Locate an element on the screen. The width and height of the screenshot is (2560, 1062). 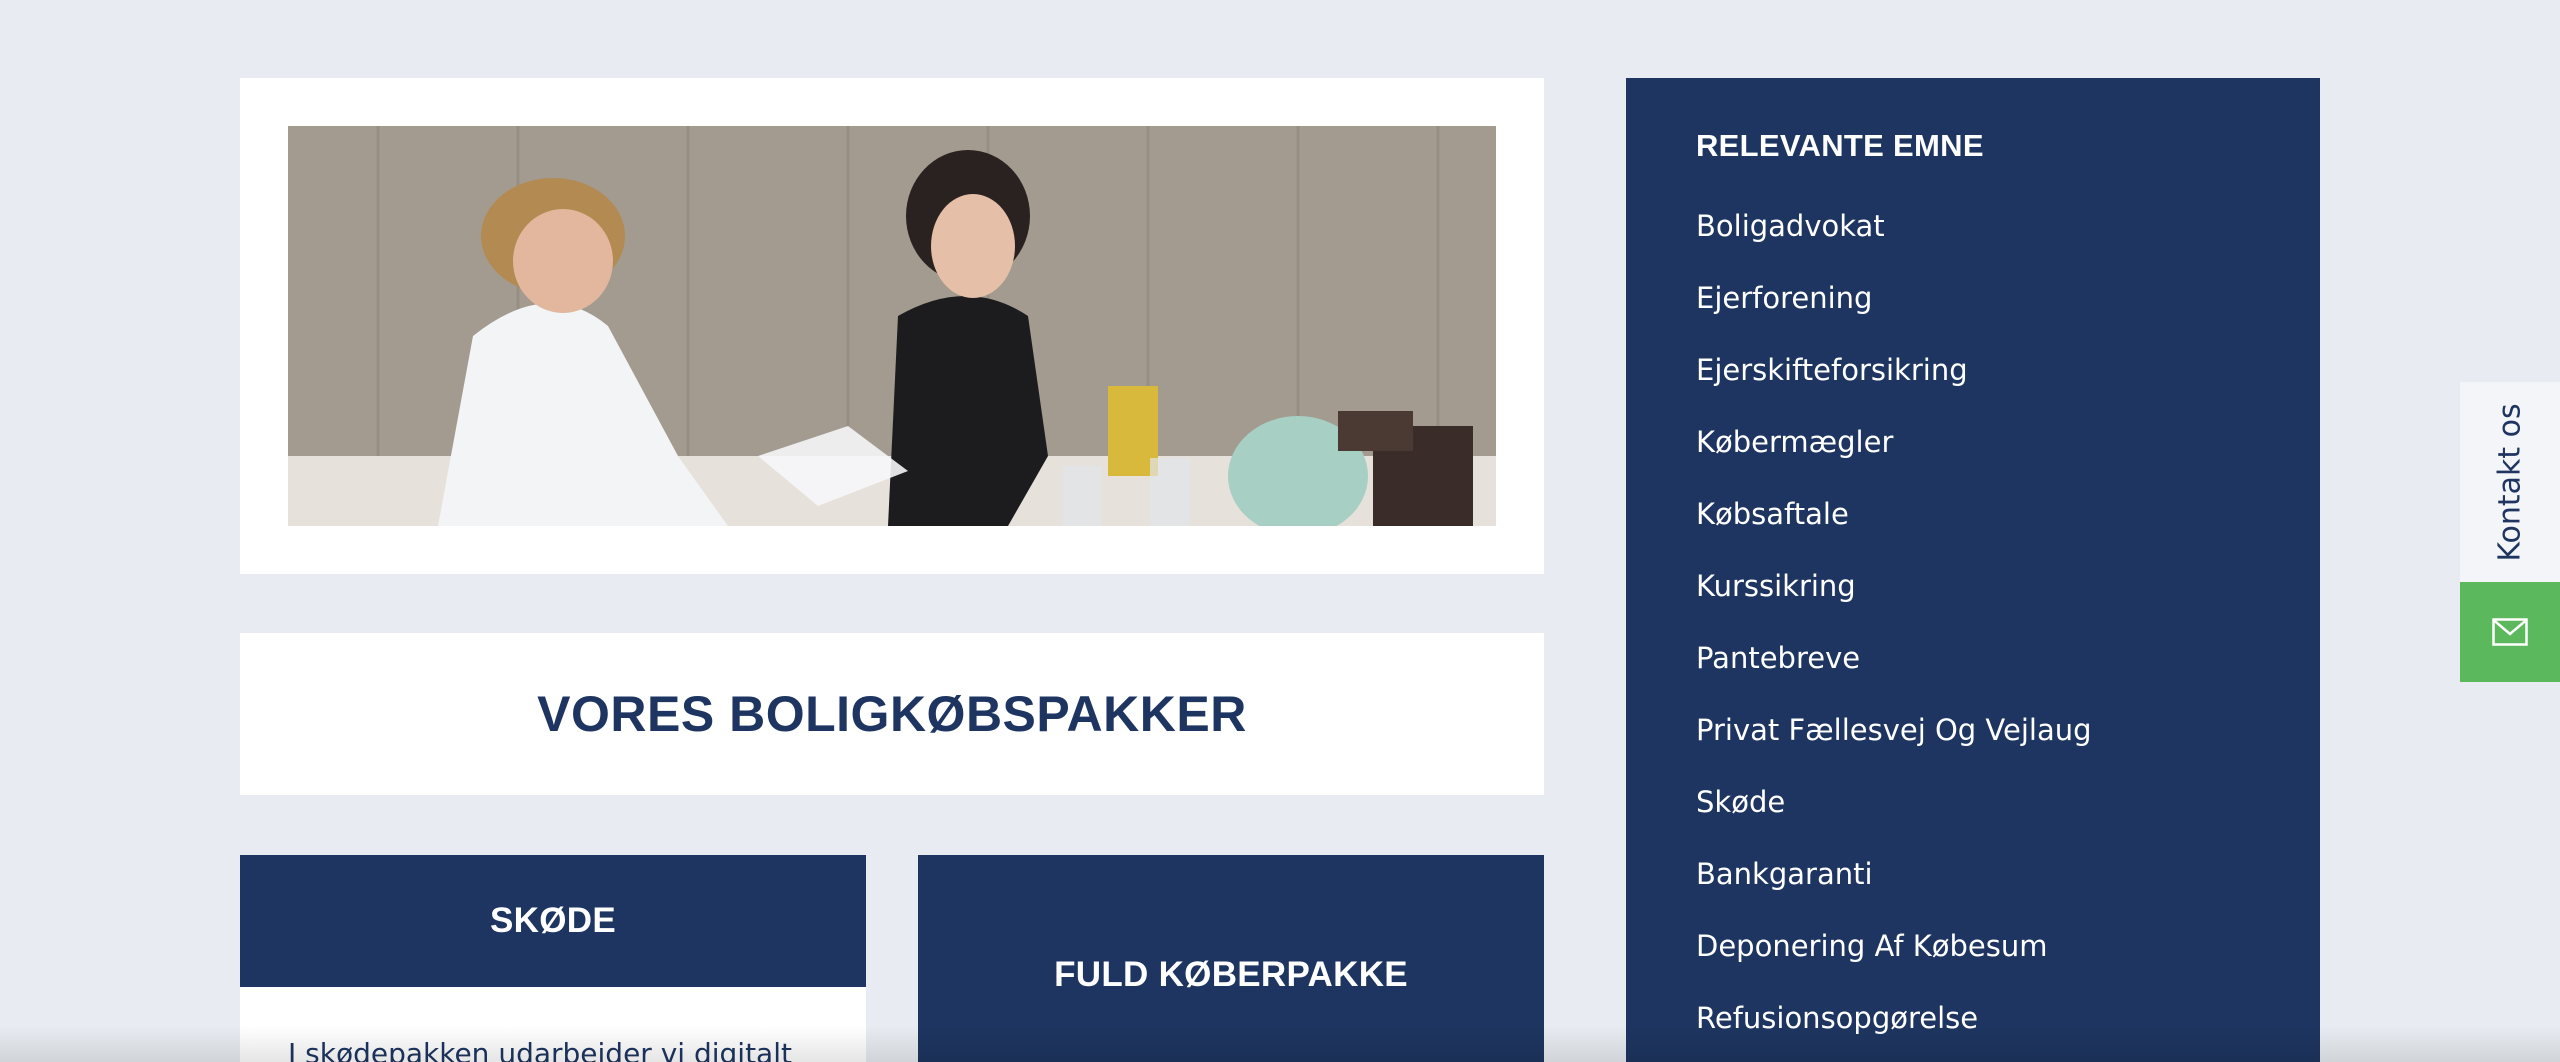
sidebar-link-refusionsopgorelse: Refusionsopgørelse is located at coordinates (2008, 1018).